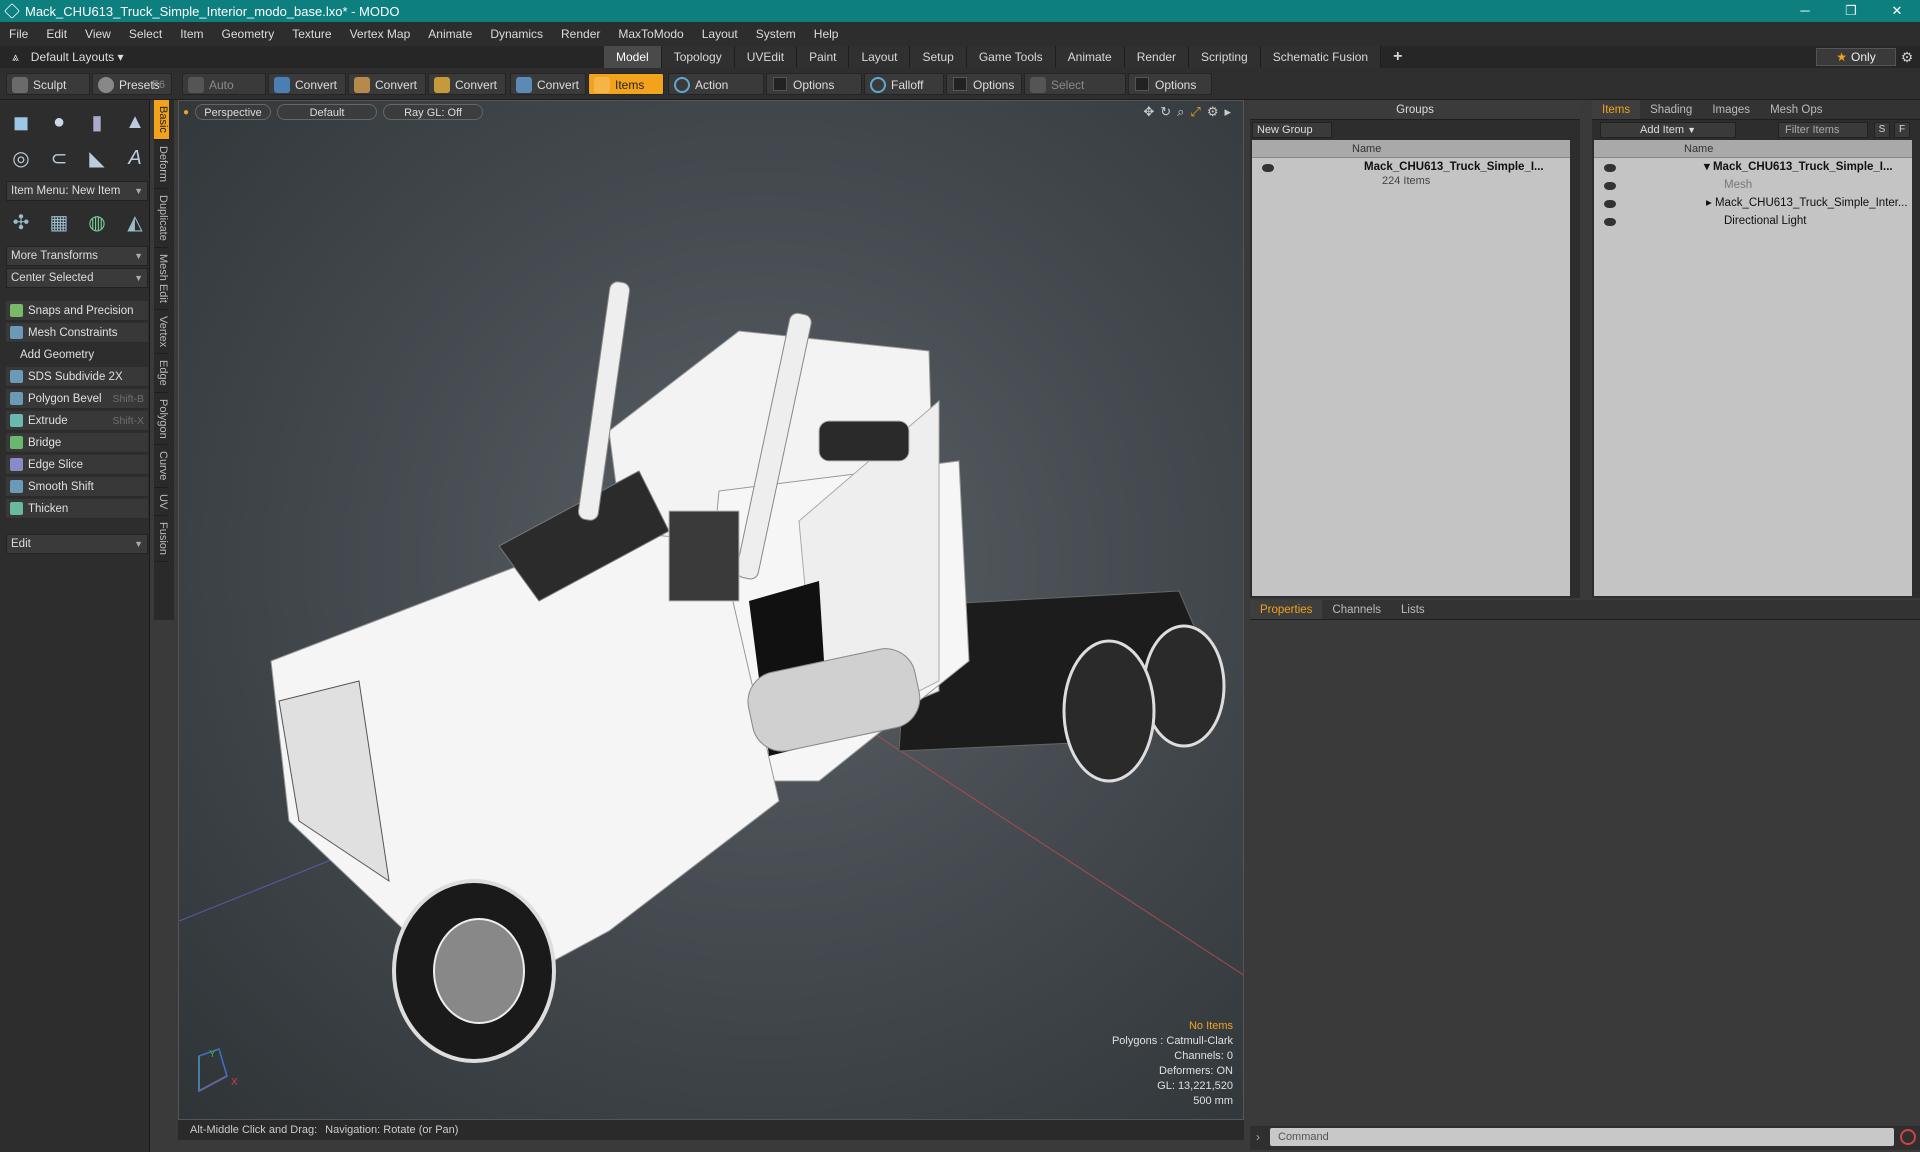  I want to click on falloff-button: Falloff, so click(904, 84).